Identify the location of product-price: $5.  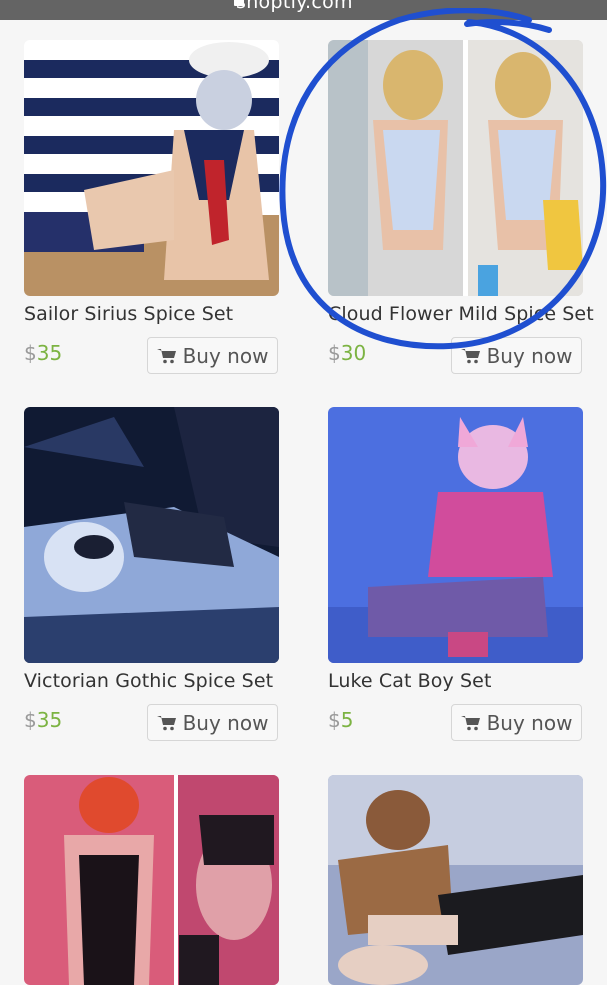
(340, 720).